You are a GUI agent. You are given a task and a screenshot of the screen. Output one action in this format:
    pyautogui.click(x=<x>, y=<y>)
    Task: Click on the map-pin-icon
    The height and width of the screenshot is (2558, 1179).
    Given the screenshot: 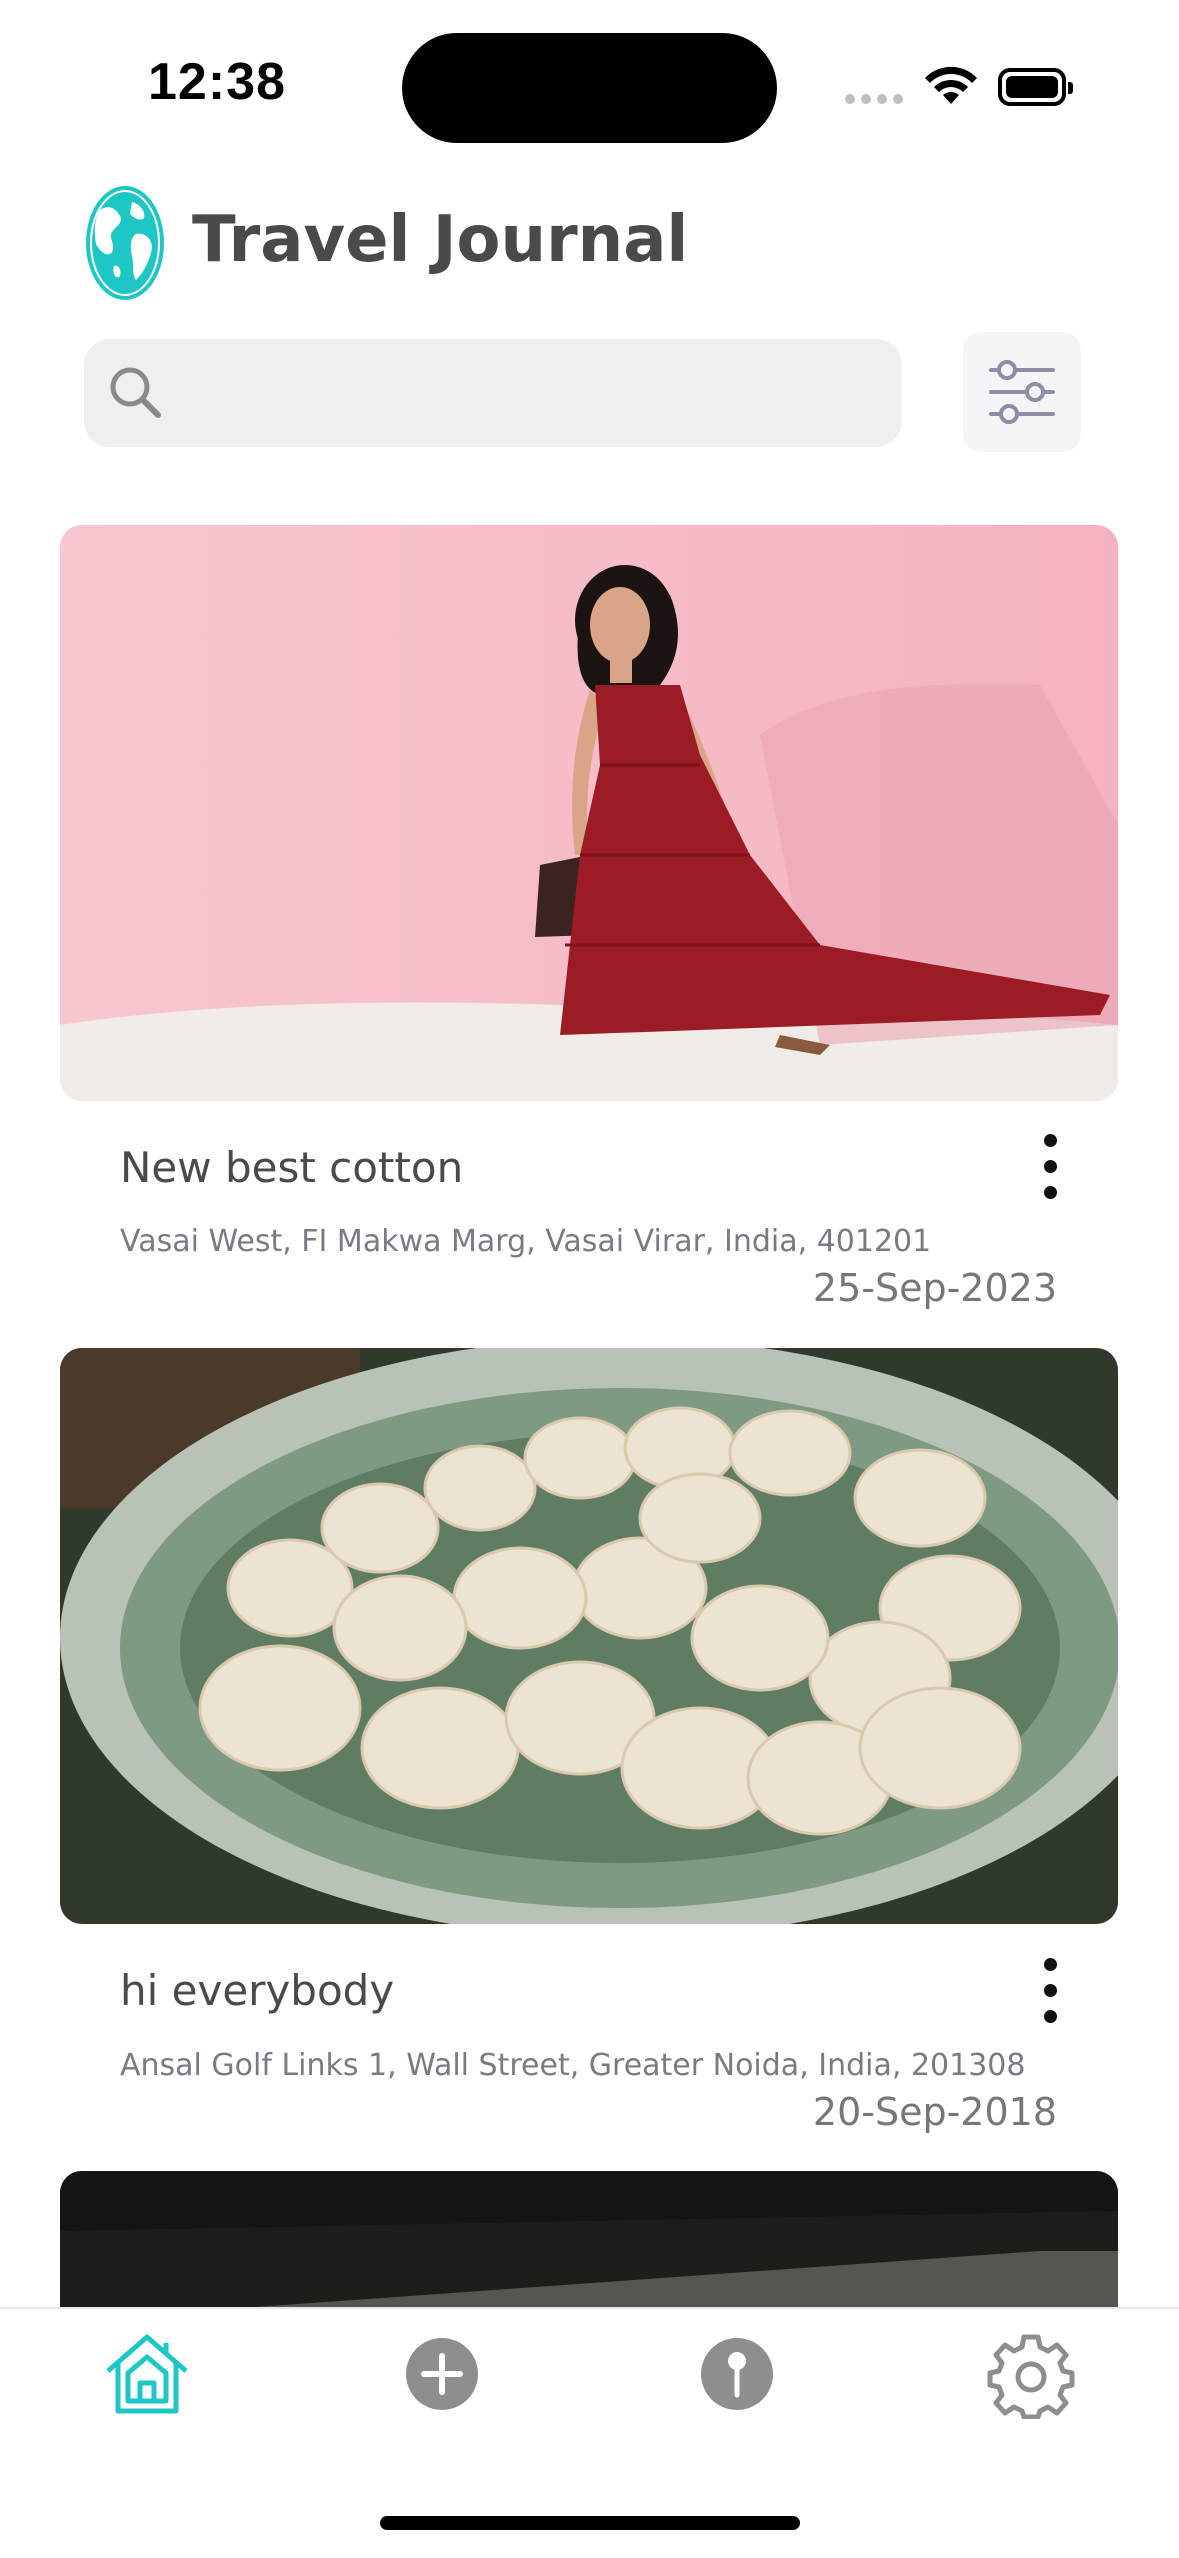 What is the action you would take?
    pyautogui.click(x=737, y=2374)
    